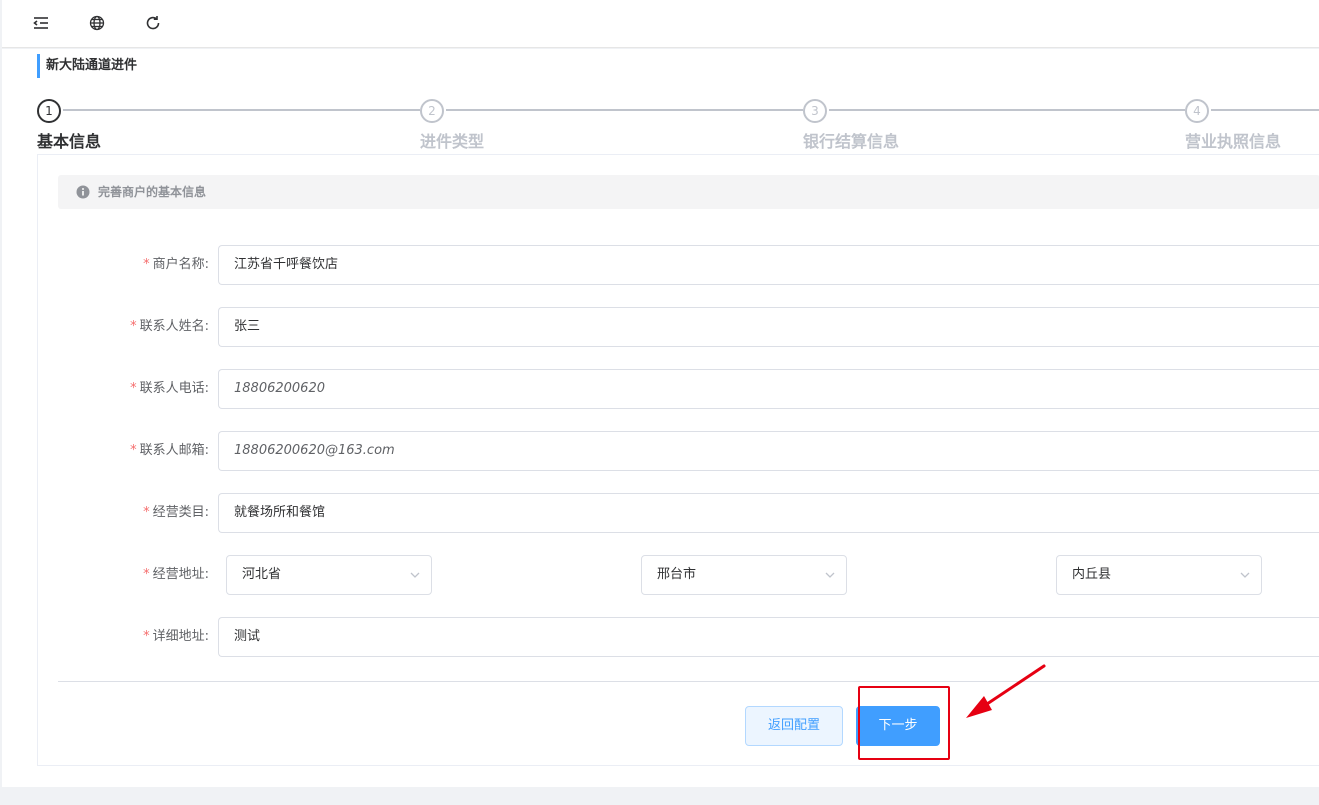 Image resolution: width=1319 pixels, height=805 pixels. What do you see at coordinates (904, 723) in the screenshot?
I see `annotation-highlight-box` at bounding box center [904, 723].